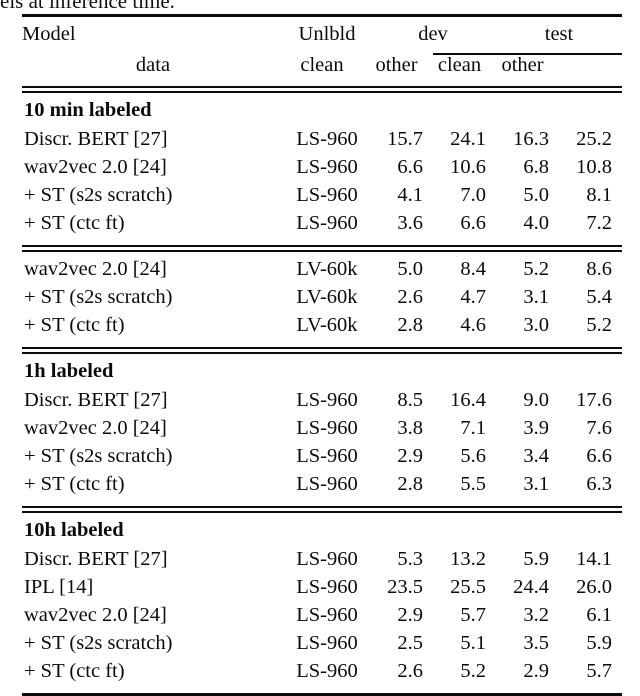 This screenshot has height=696, width=640. What do you see at coordinates (410, 222) in the screenshot?
I see `cell-dev-clean: 3.6` at bounding box center [410, 222].